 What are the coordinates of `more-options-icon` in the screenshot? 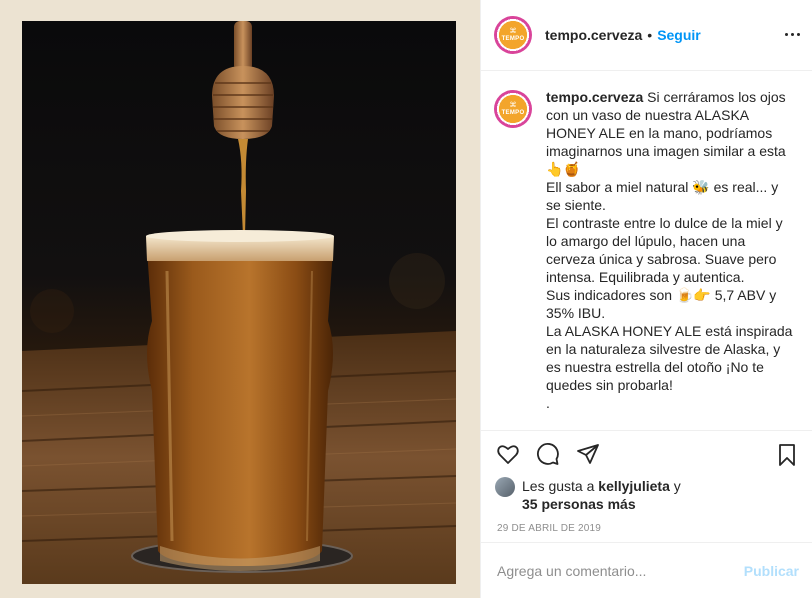 It's located at (792, 34).